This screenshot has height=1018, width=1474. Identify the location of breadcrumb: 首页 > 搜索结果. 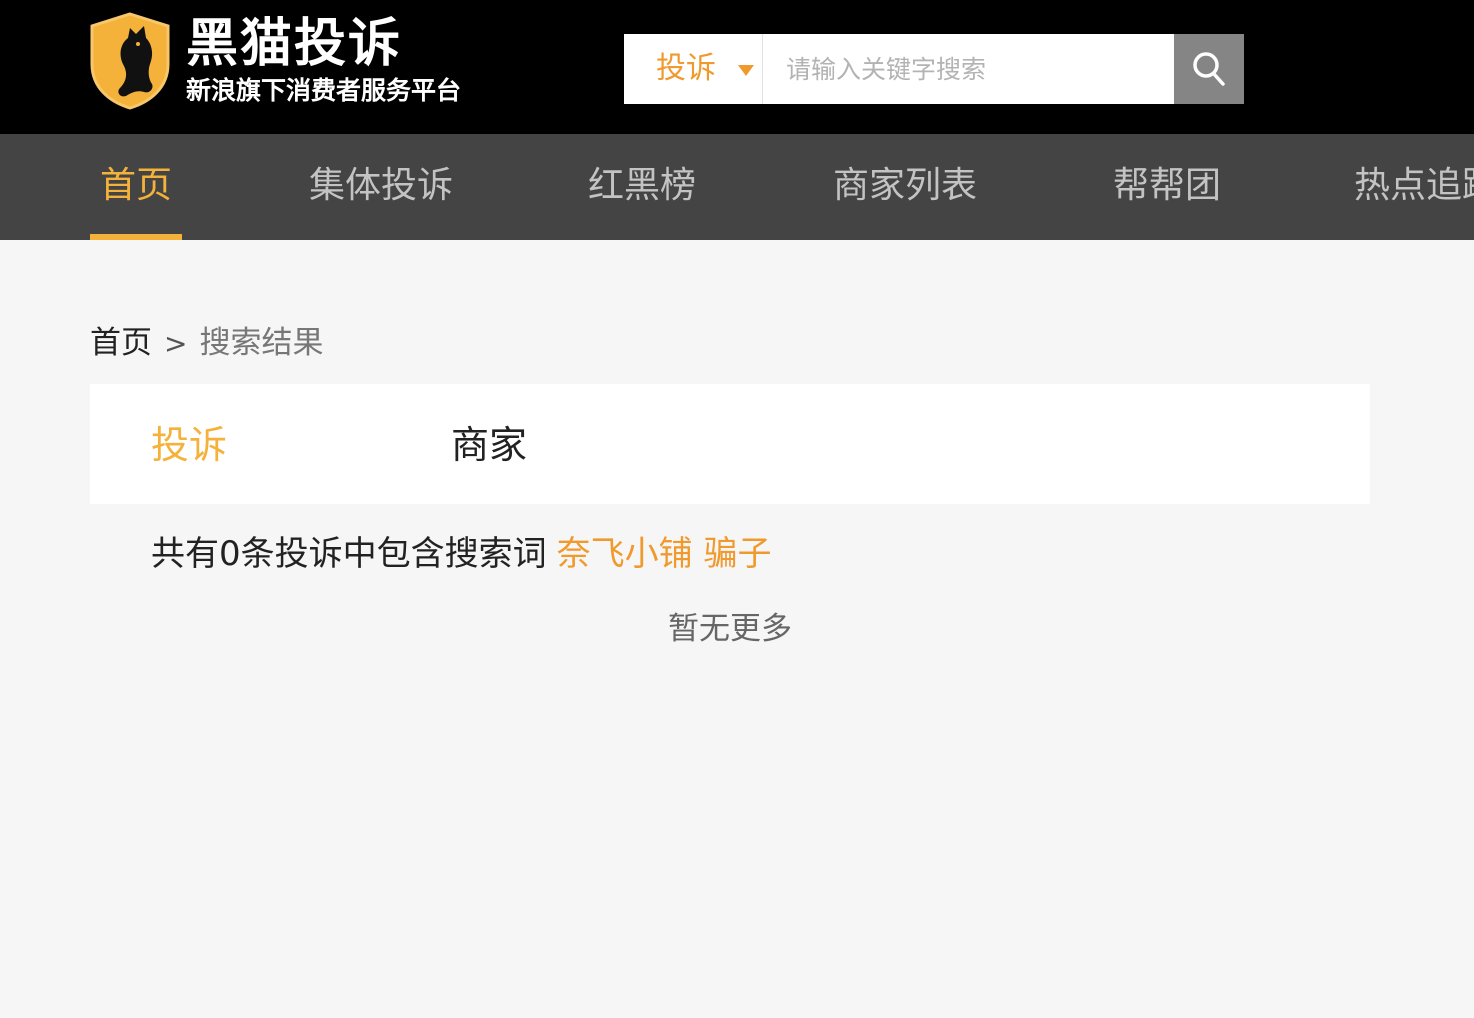
(206, 343).